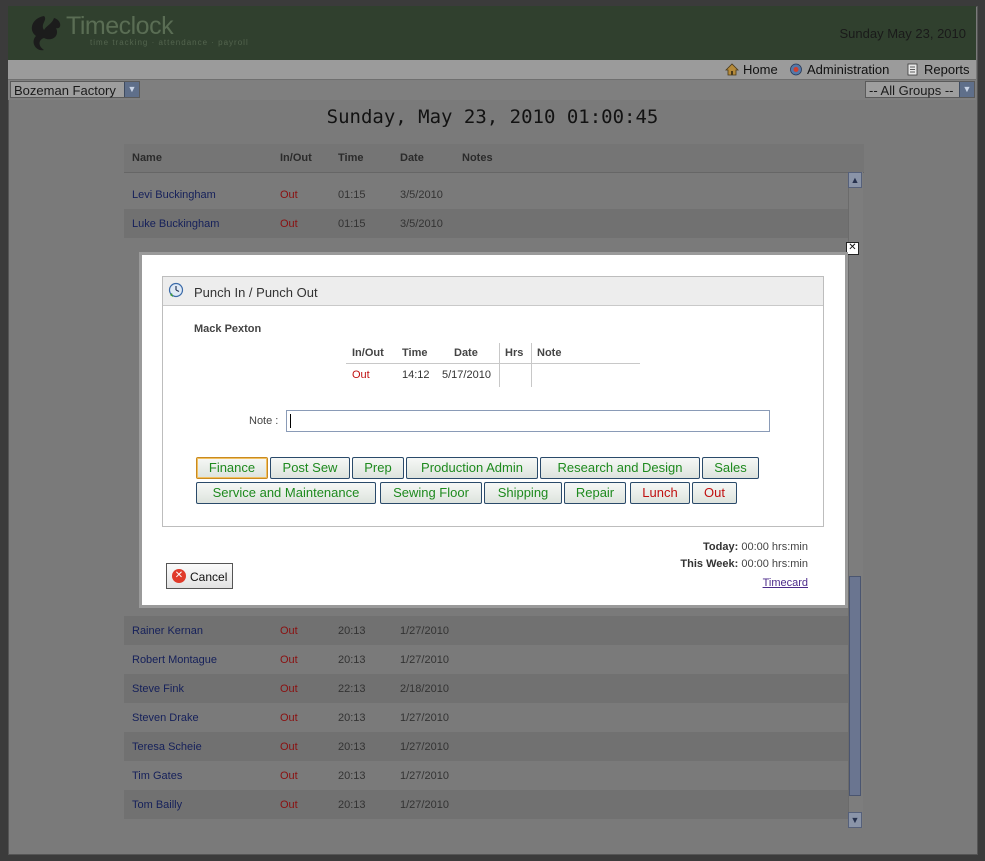  What do you see at coordinates (486, 194) in the screenshot?
I see `table-row: Levi Buckingham Out 01:15 3/5/2010` at bounding box center [486, 194].